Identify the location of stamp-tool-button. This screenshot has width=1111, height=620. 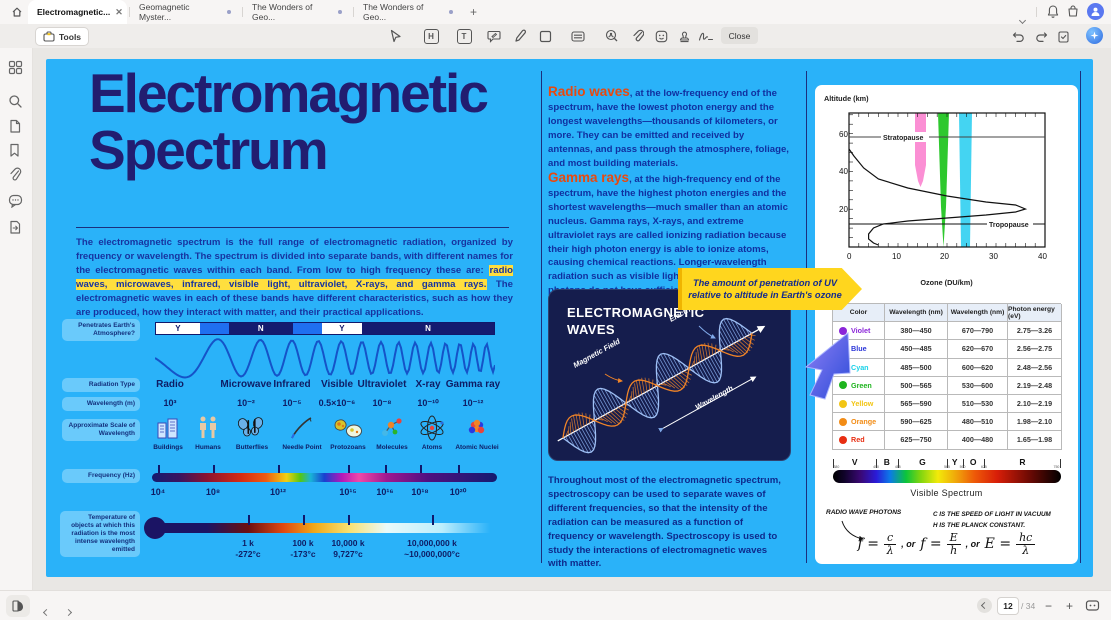
(684, 36).